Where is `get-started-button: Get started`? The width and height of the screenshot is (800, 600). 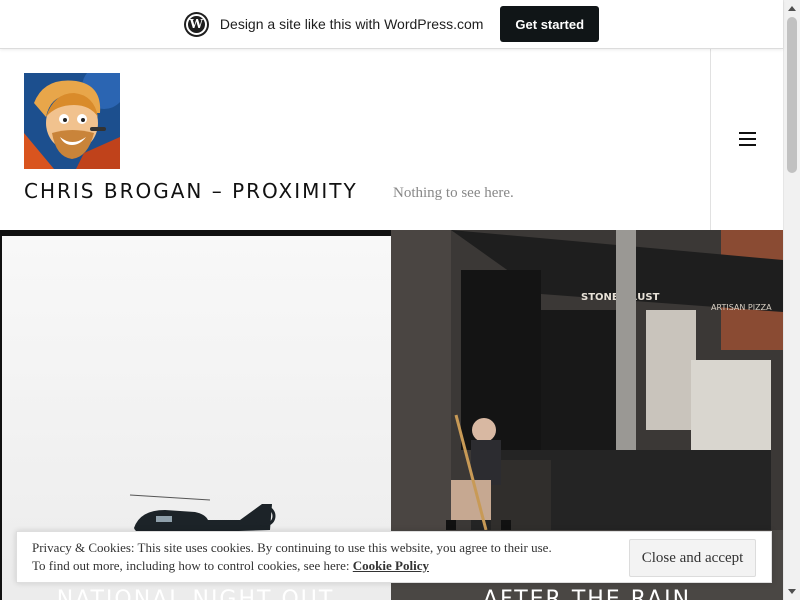
get-started-button: Get started is located at coordinates (550, 24).